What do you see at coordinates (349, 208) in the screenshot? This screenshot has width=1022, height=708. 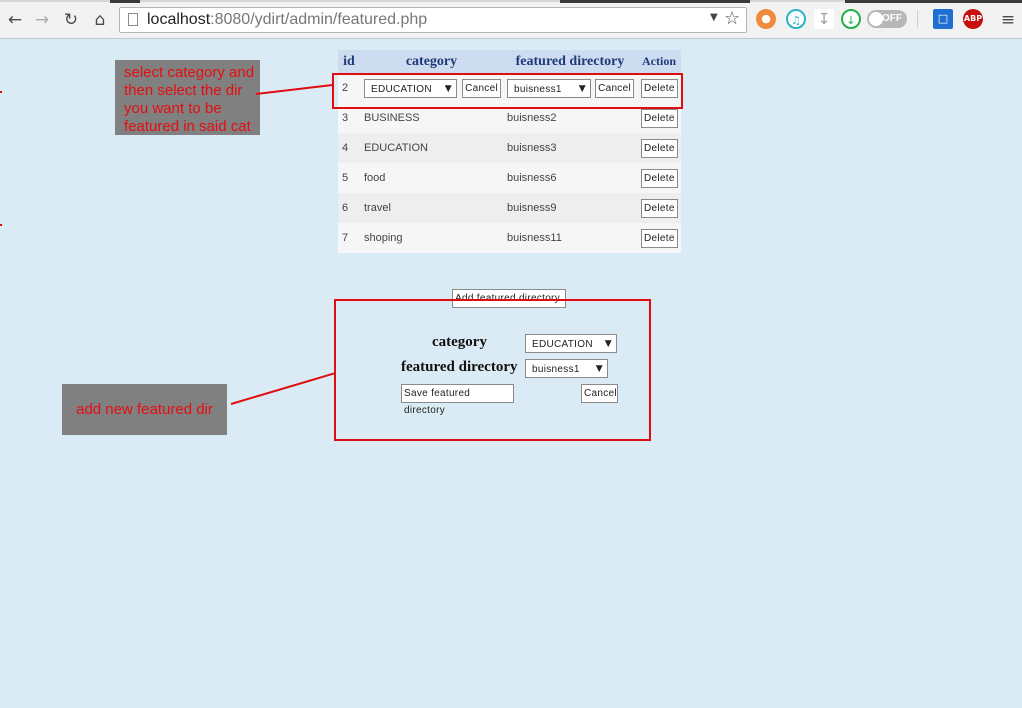 I see `row-id: 6` at bounding box center [349, 208].